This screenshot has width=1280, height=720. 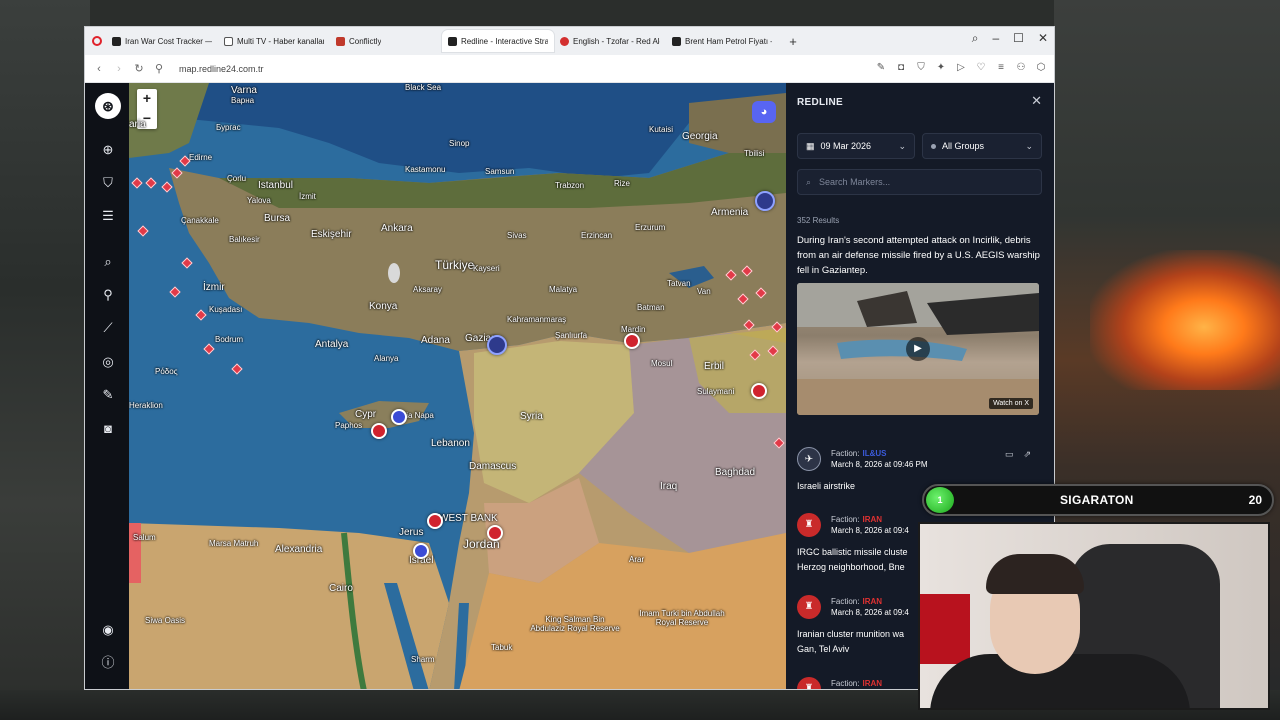 I want to click on close-window-icon: ✕, so click(x=1043, y=38).